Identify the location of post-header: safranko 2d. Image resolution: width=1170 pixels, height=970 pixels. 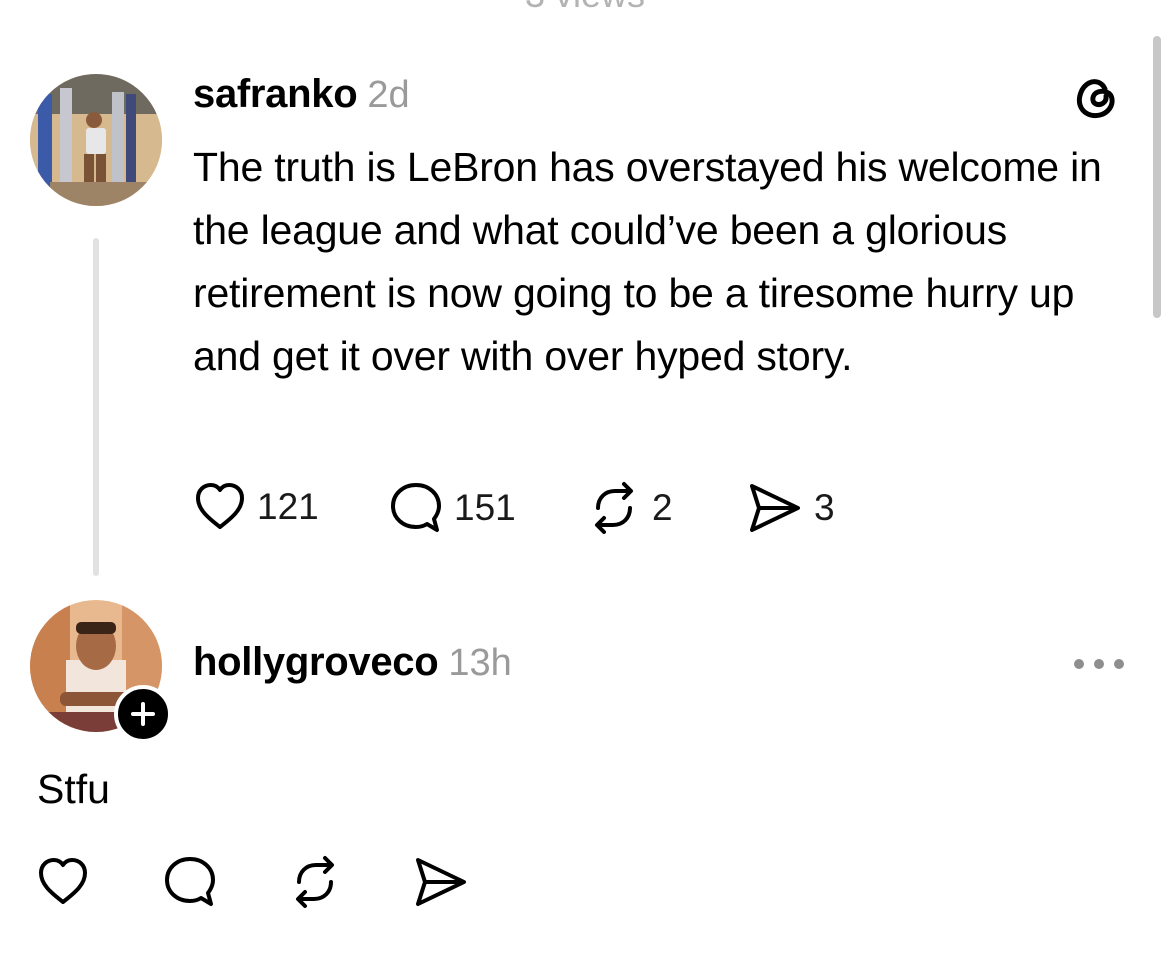
(301, 94).